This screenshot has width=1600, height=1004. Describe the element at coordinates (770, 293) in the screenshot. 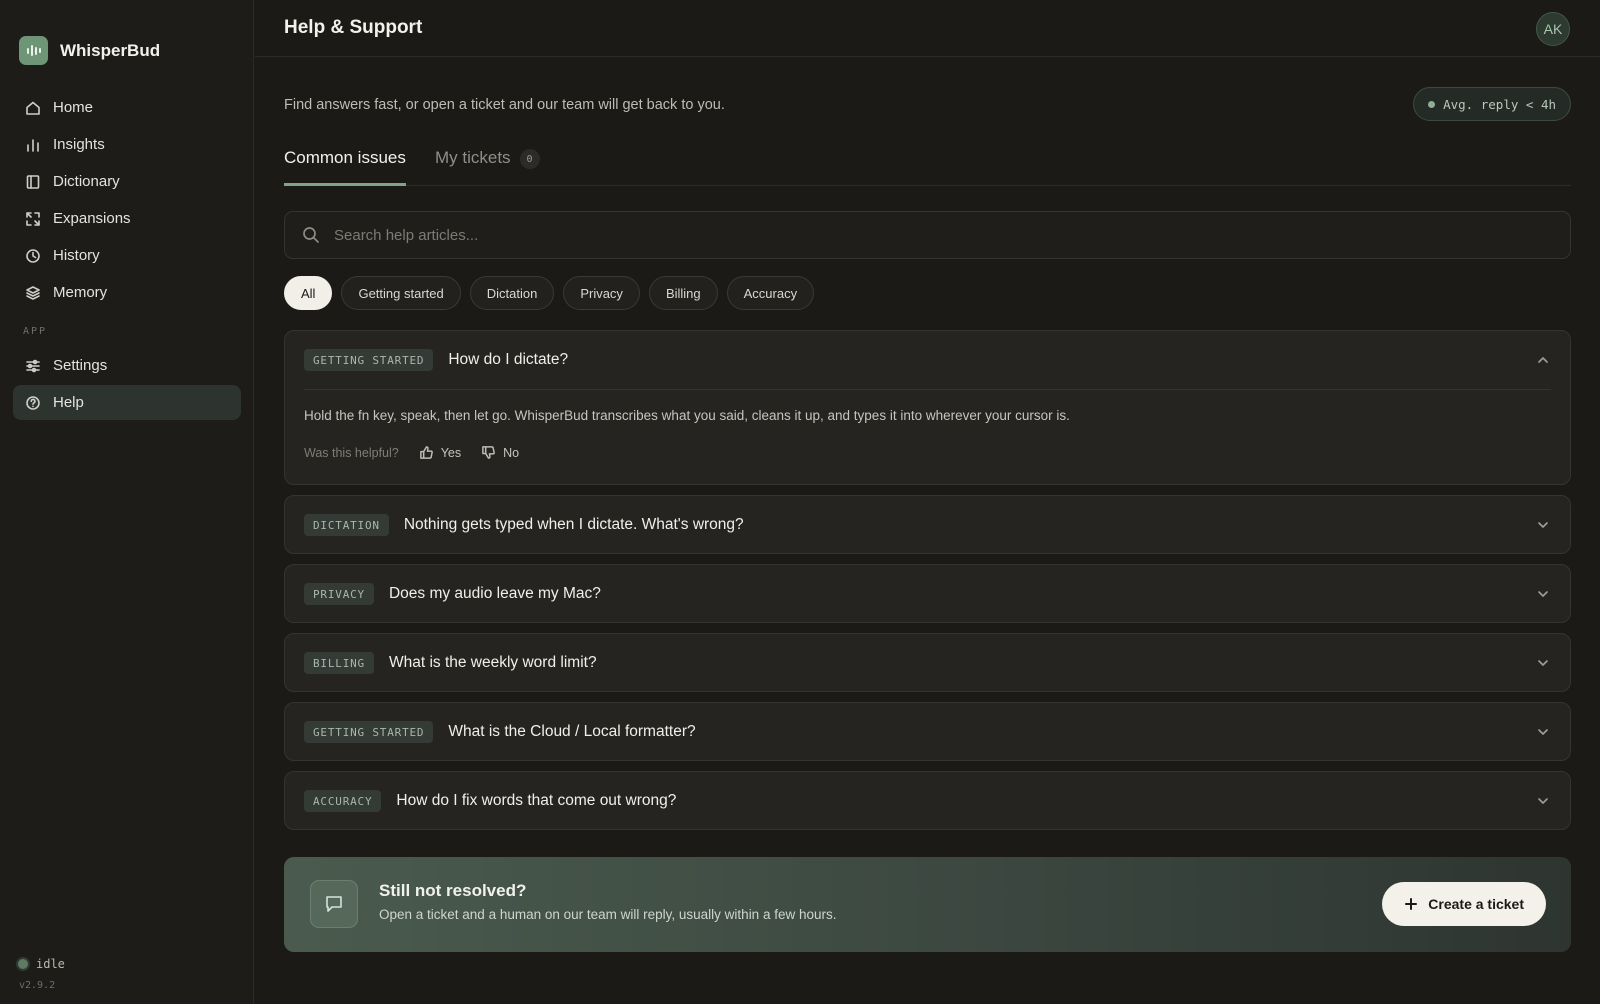

I see `filter-chip-accuracy: Accuracy` at that location.